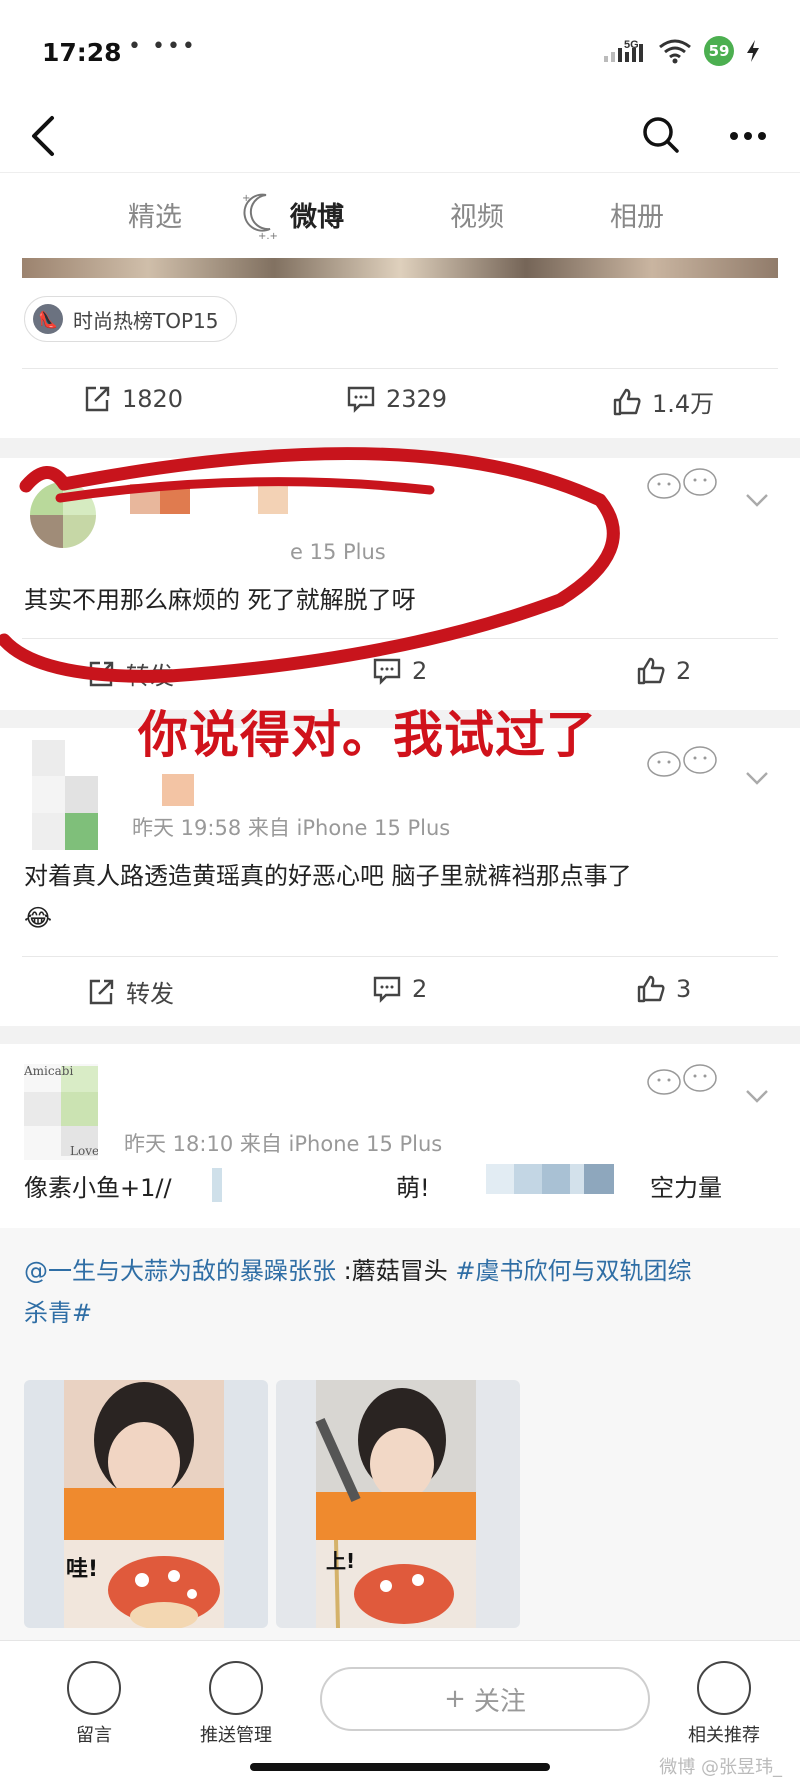  I want to click on photo-thumbnail: 上!, so click(398, 1504).